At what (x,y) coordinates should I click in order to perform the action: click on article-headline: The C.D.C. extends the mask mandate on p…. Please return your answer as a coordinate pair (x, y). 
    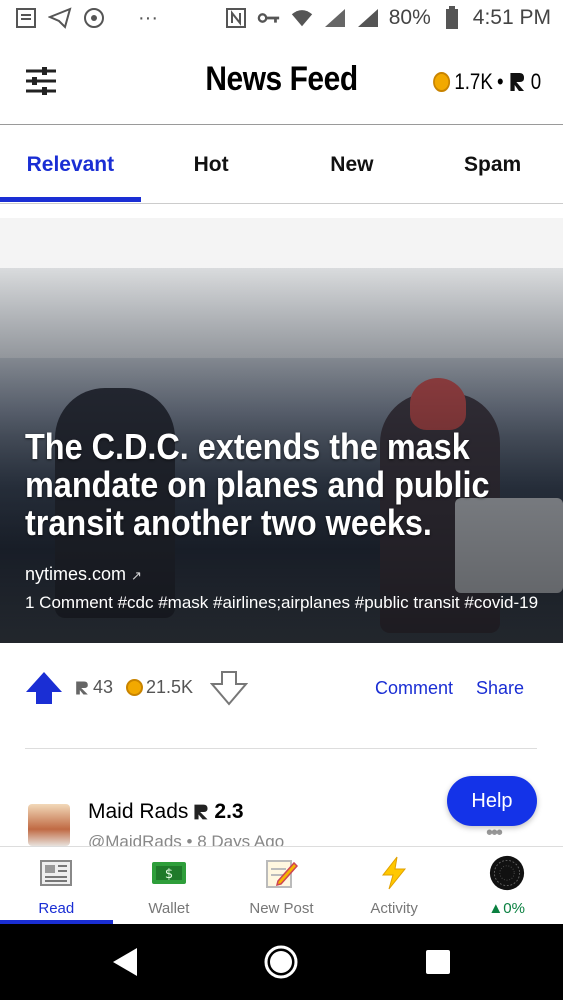
    Looking at the image, I should click on (259, 485).